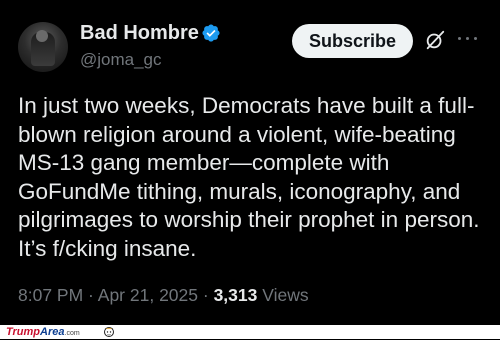  I want to click on avatar, so click(43, 47).